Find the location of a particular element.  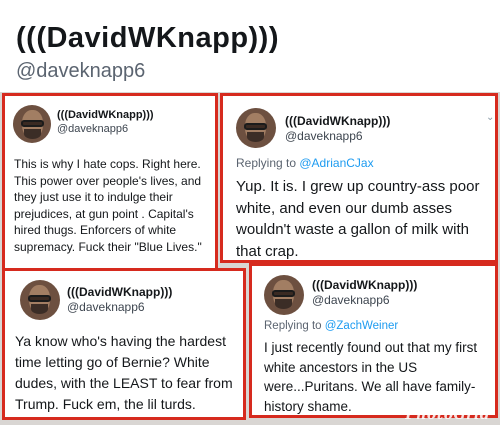

replying-to-line: Replying to @AdrianCJax is located at coordinates (305, 163).